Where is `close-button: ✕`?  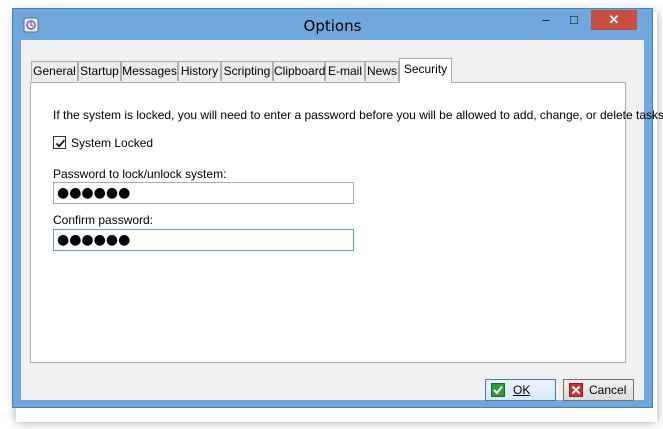 close-button: ✕ is located at coordinates (614, 20).